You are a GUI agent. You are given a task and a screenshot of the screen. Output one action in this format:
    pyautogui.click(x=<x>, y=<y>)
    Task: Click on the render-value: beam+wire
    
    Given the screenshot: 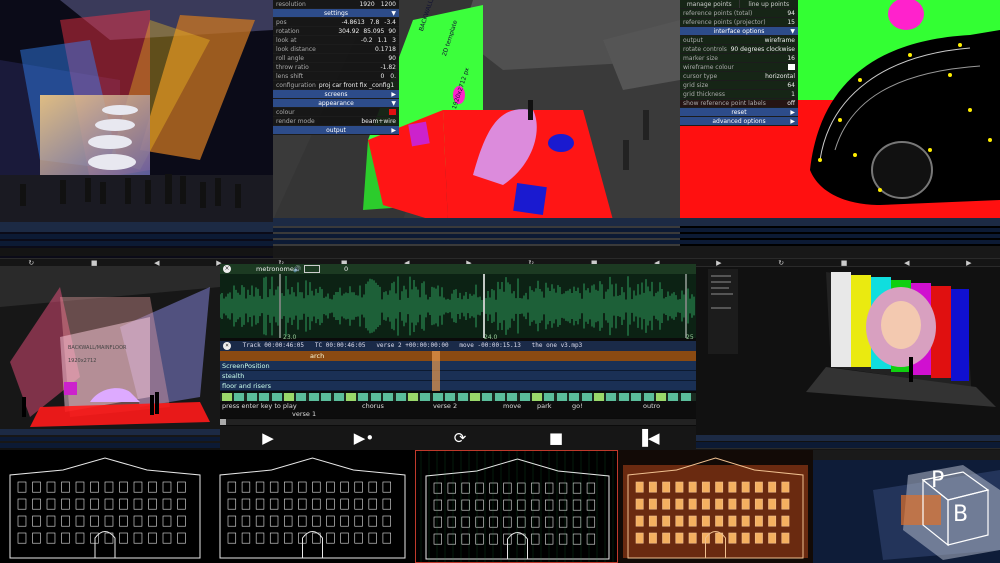 What is the action you would take?
    pyautogui.click(x=378, y=121)
    